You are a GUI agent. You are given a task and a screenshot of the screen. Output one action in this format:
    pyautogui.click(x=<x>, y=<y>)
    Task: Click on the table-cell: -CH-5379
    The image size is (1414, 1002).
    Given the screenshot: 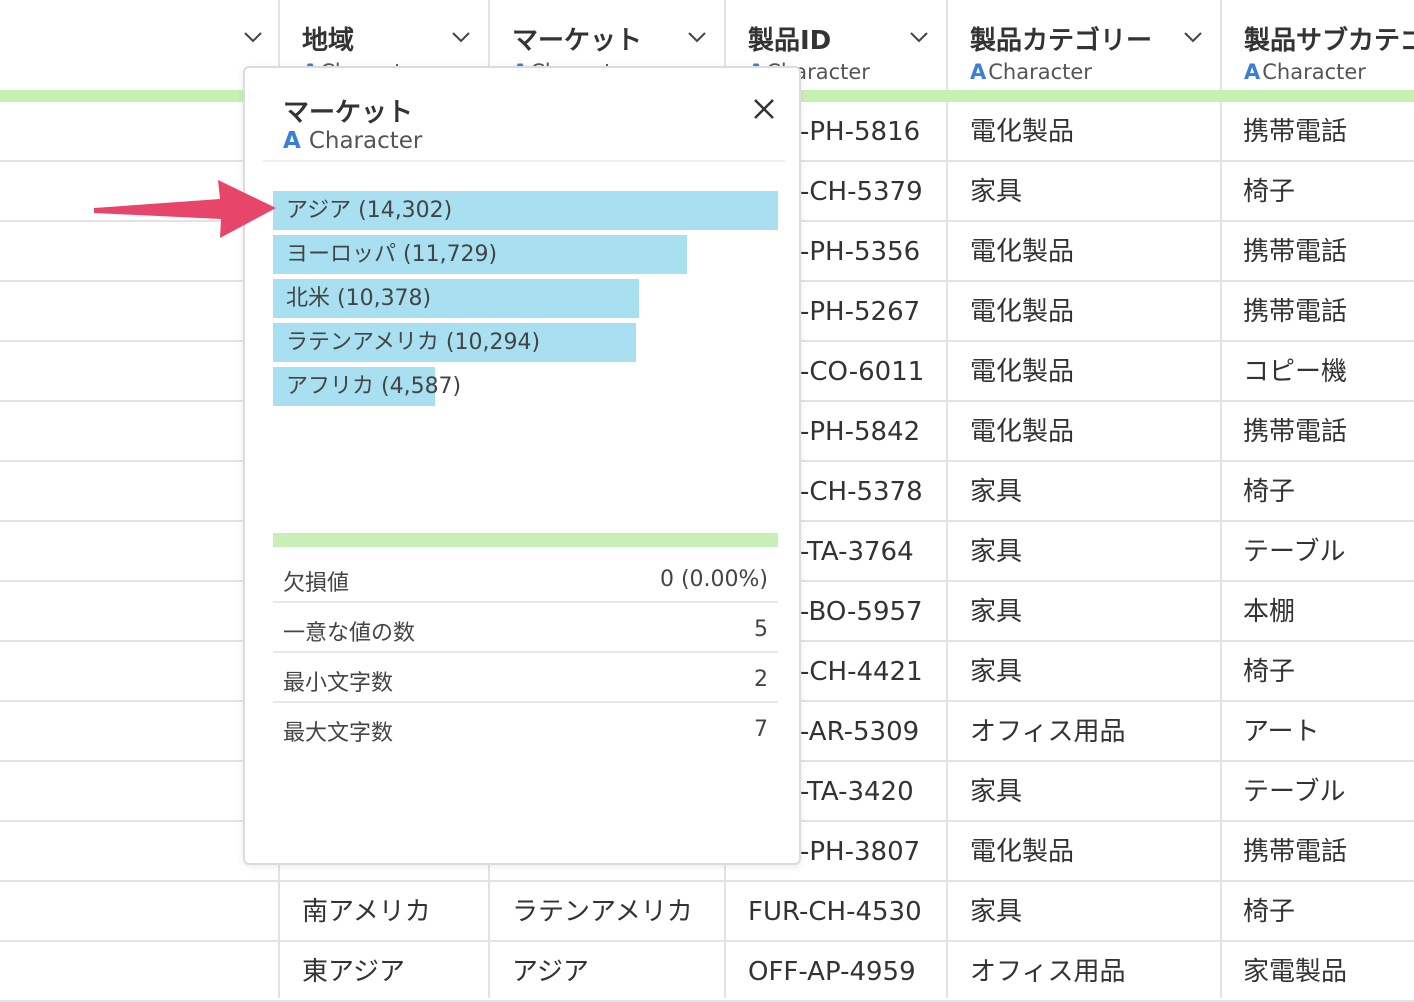 What is the action you would take?
    pyautogui.click(x=861, y=192)
    